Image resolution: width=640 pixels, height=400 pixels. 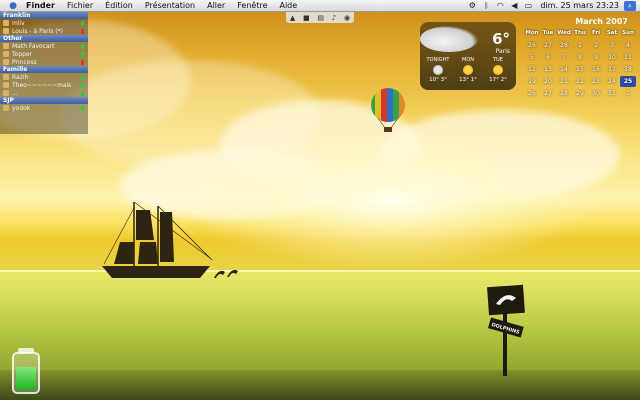 What do you see at coordinates (612, 57) in the screenshot?
I see `calendar-day: 10` at bounding box center [612, 57].